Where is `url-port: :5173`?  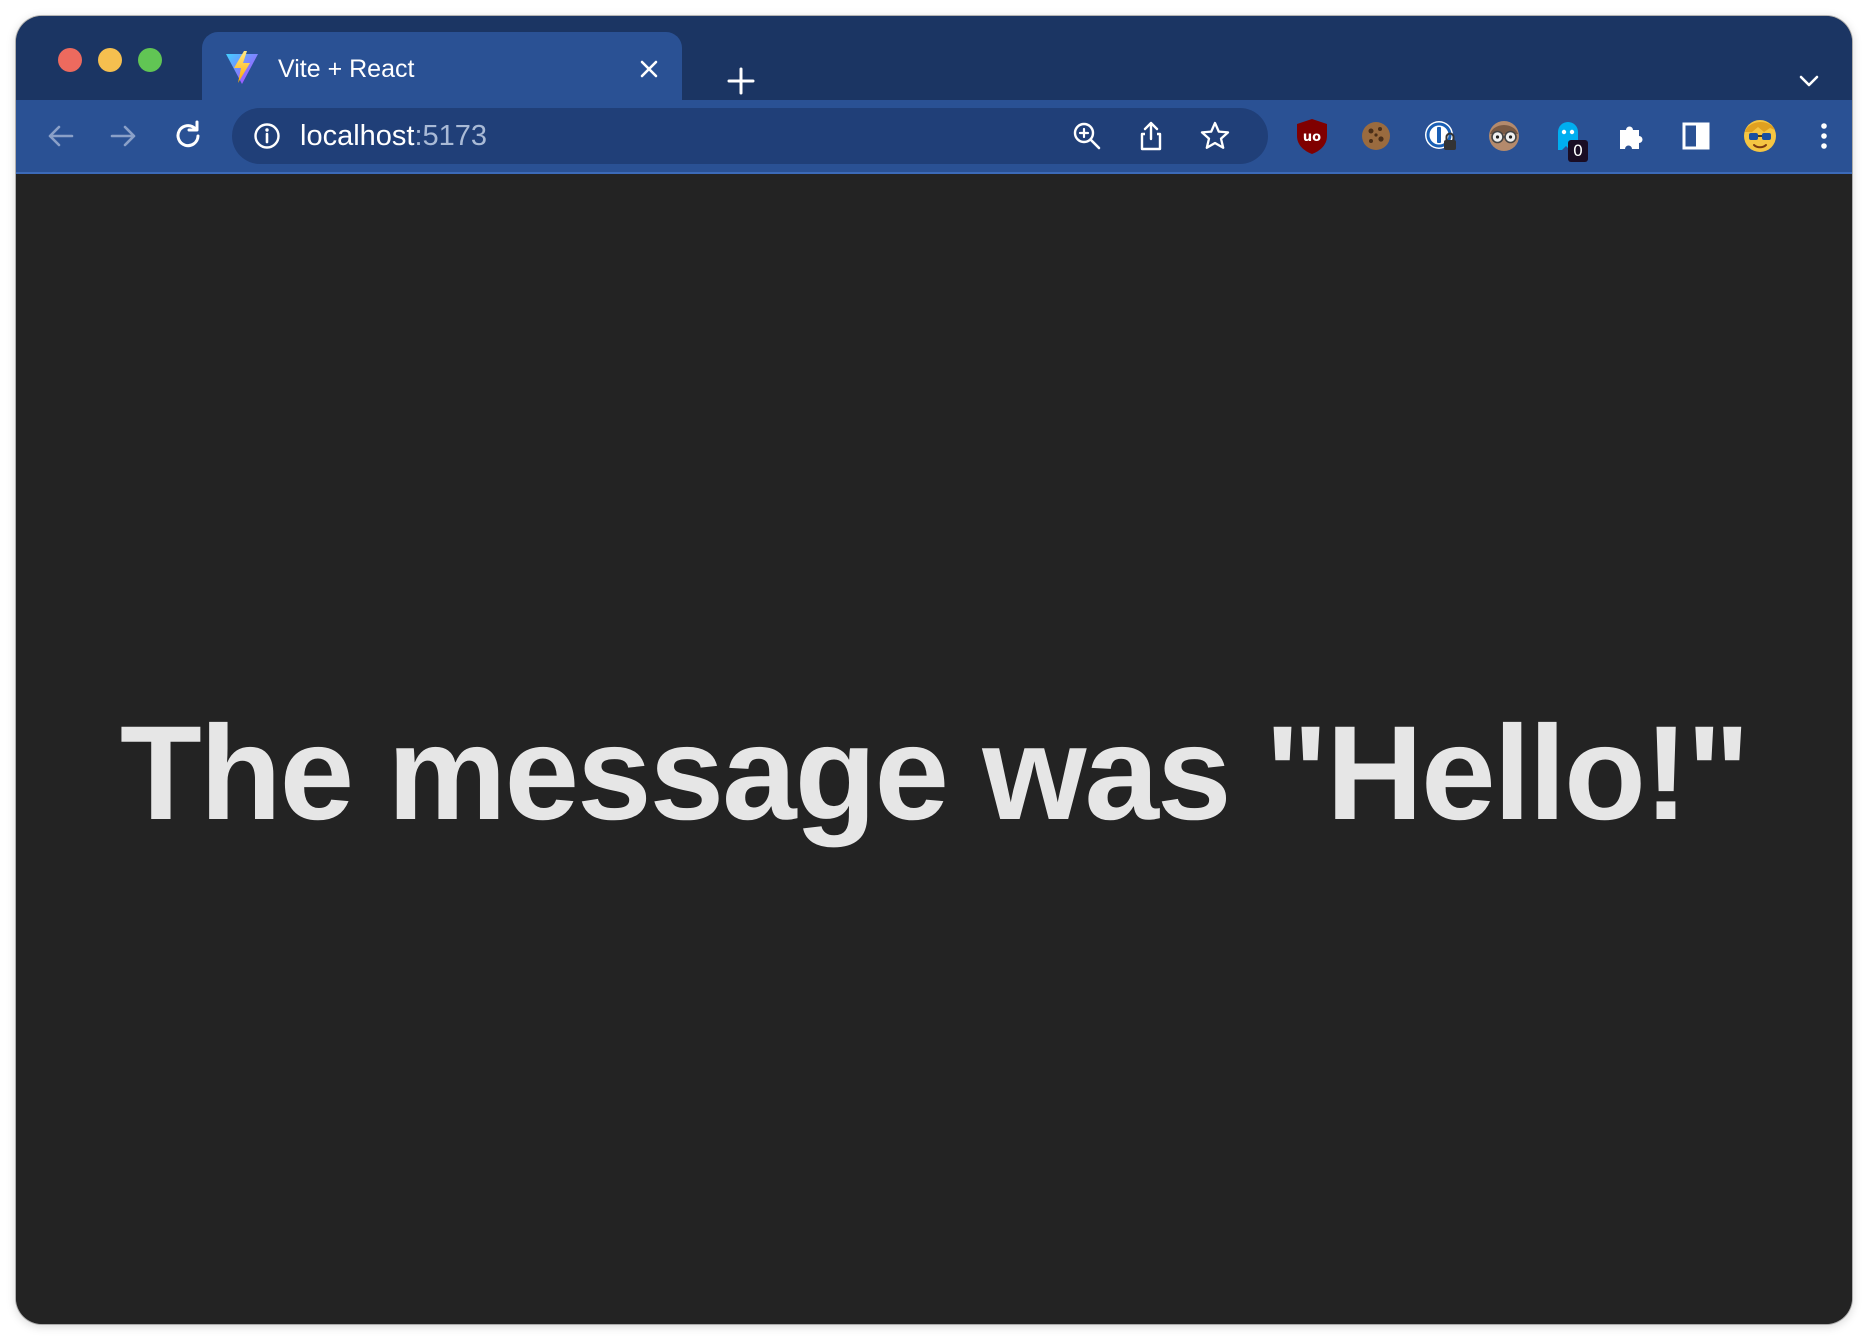 url-port: :5173 is located at coordinates (451, 136).